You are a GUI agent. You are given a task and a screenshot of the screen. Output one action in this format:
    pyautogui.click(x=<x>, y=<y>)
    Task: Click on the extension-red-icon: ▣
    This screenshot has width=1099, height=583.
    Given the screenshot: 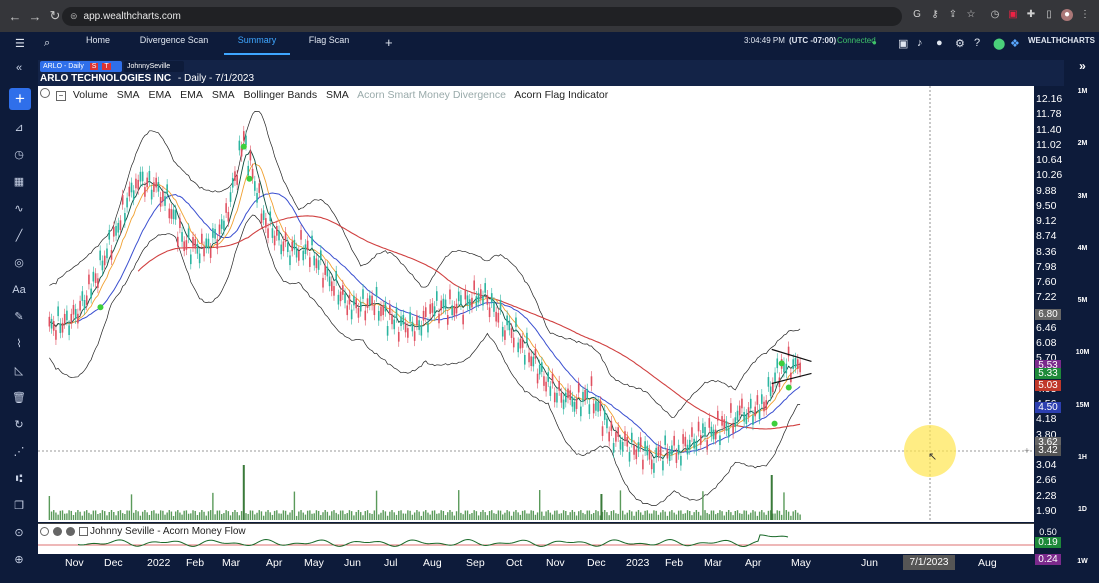 What is the action you would take?
    pyautogui.click(x=1013, y=15)
    